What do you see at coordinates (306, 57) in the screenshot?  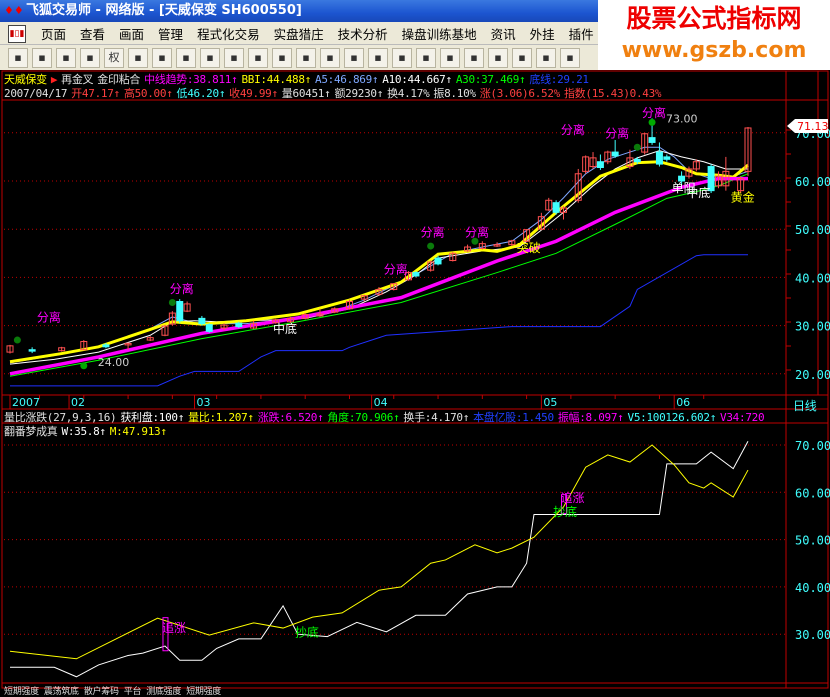 I see `alarm-icon: ▪` at bounding box center [306, 57].